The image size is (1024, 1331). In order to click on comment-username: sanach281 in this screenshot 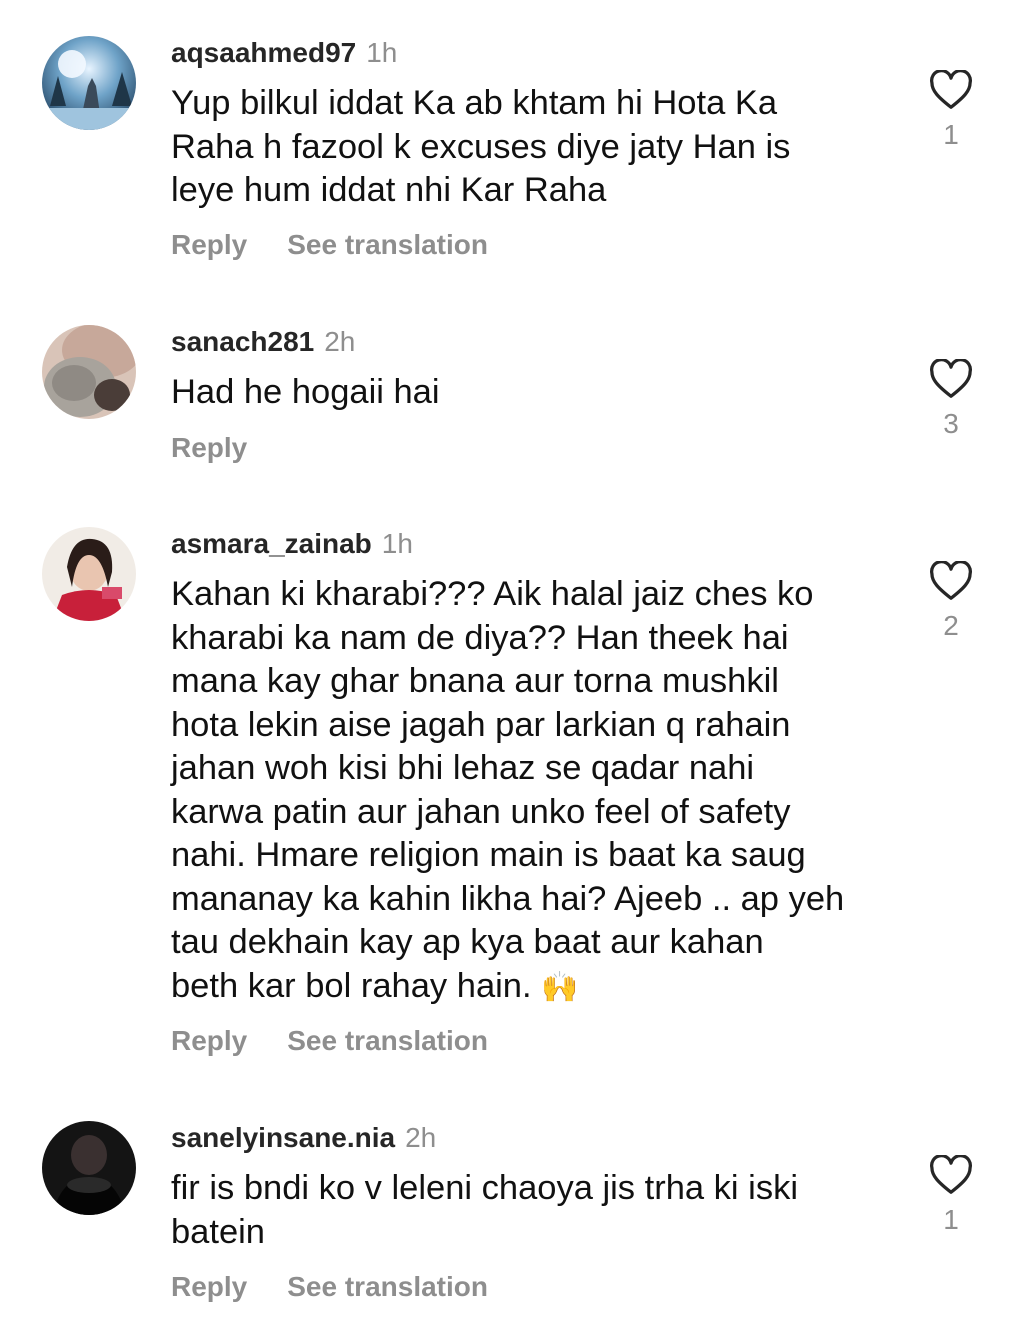, I will do `click(242, 341)`.